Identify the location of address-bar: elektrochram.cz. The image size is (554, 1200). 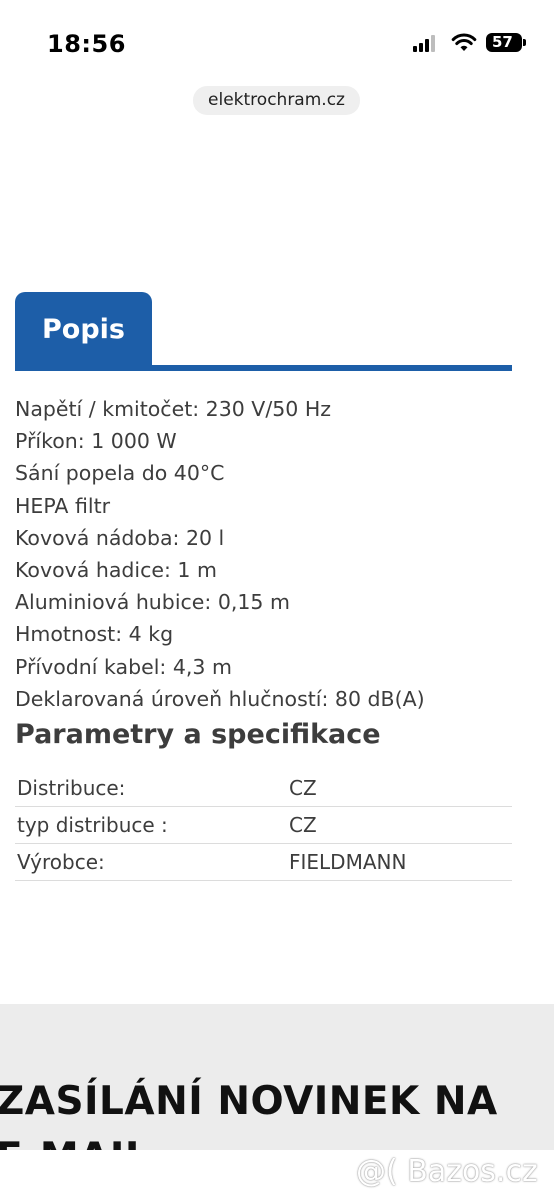
(276, 100).